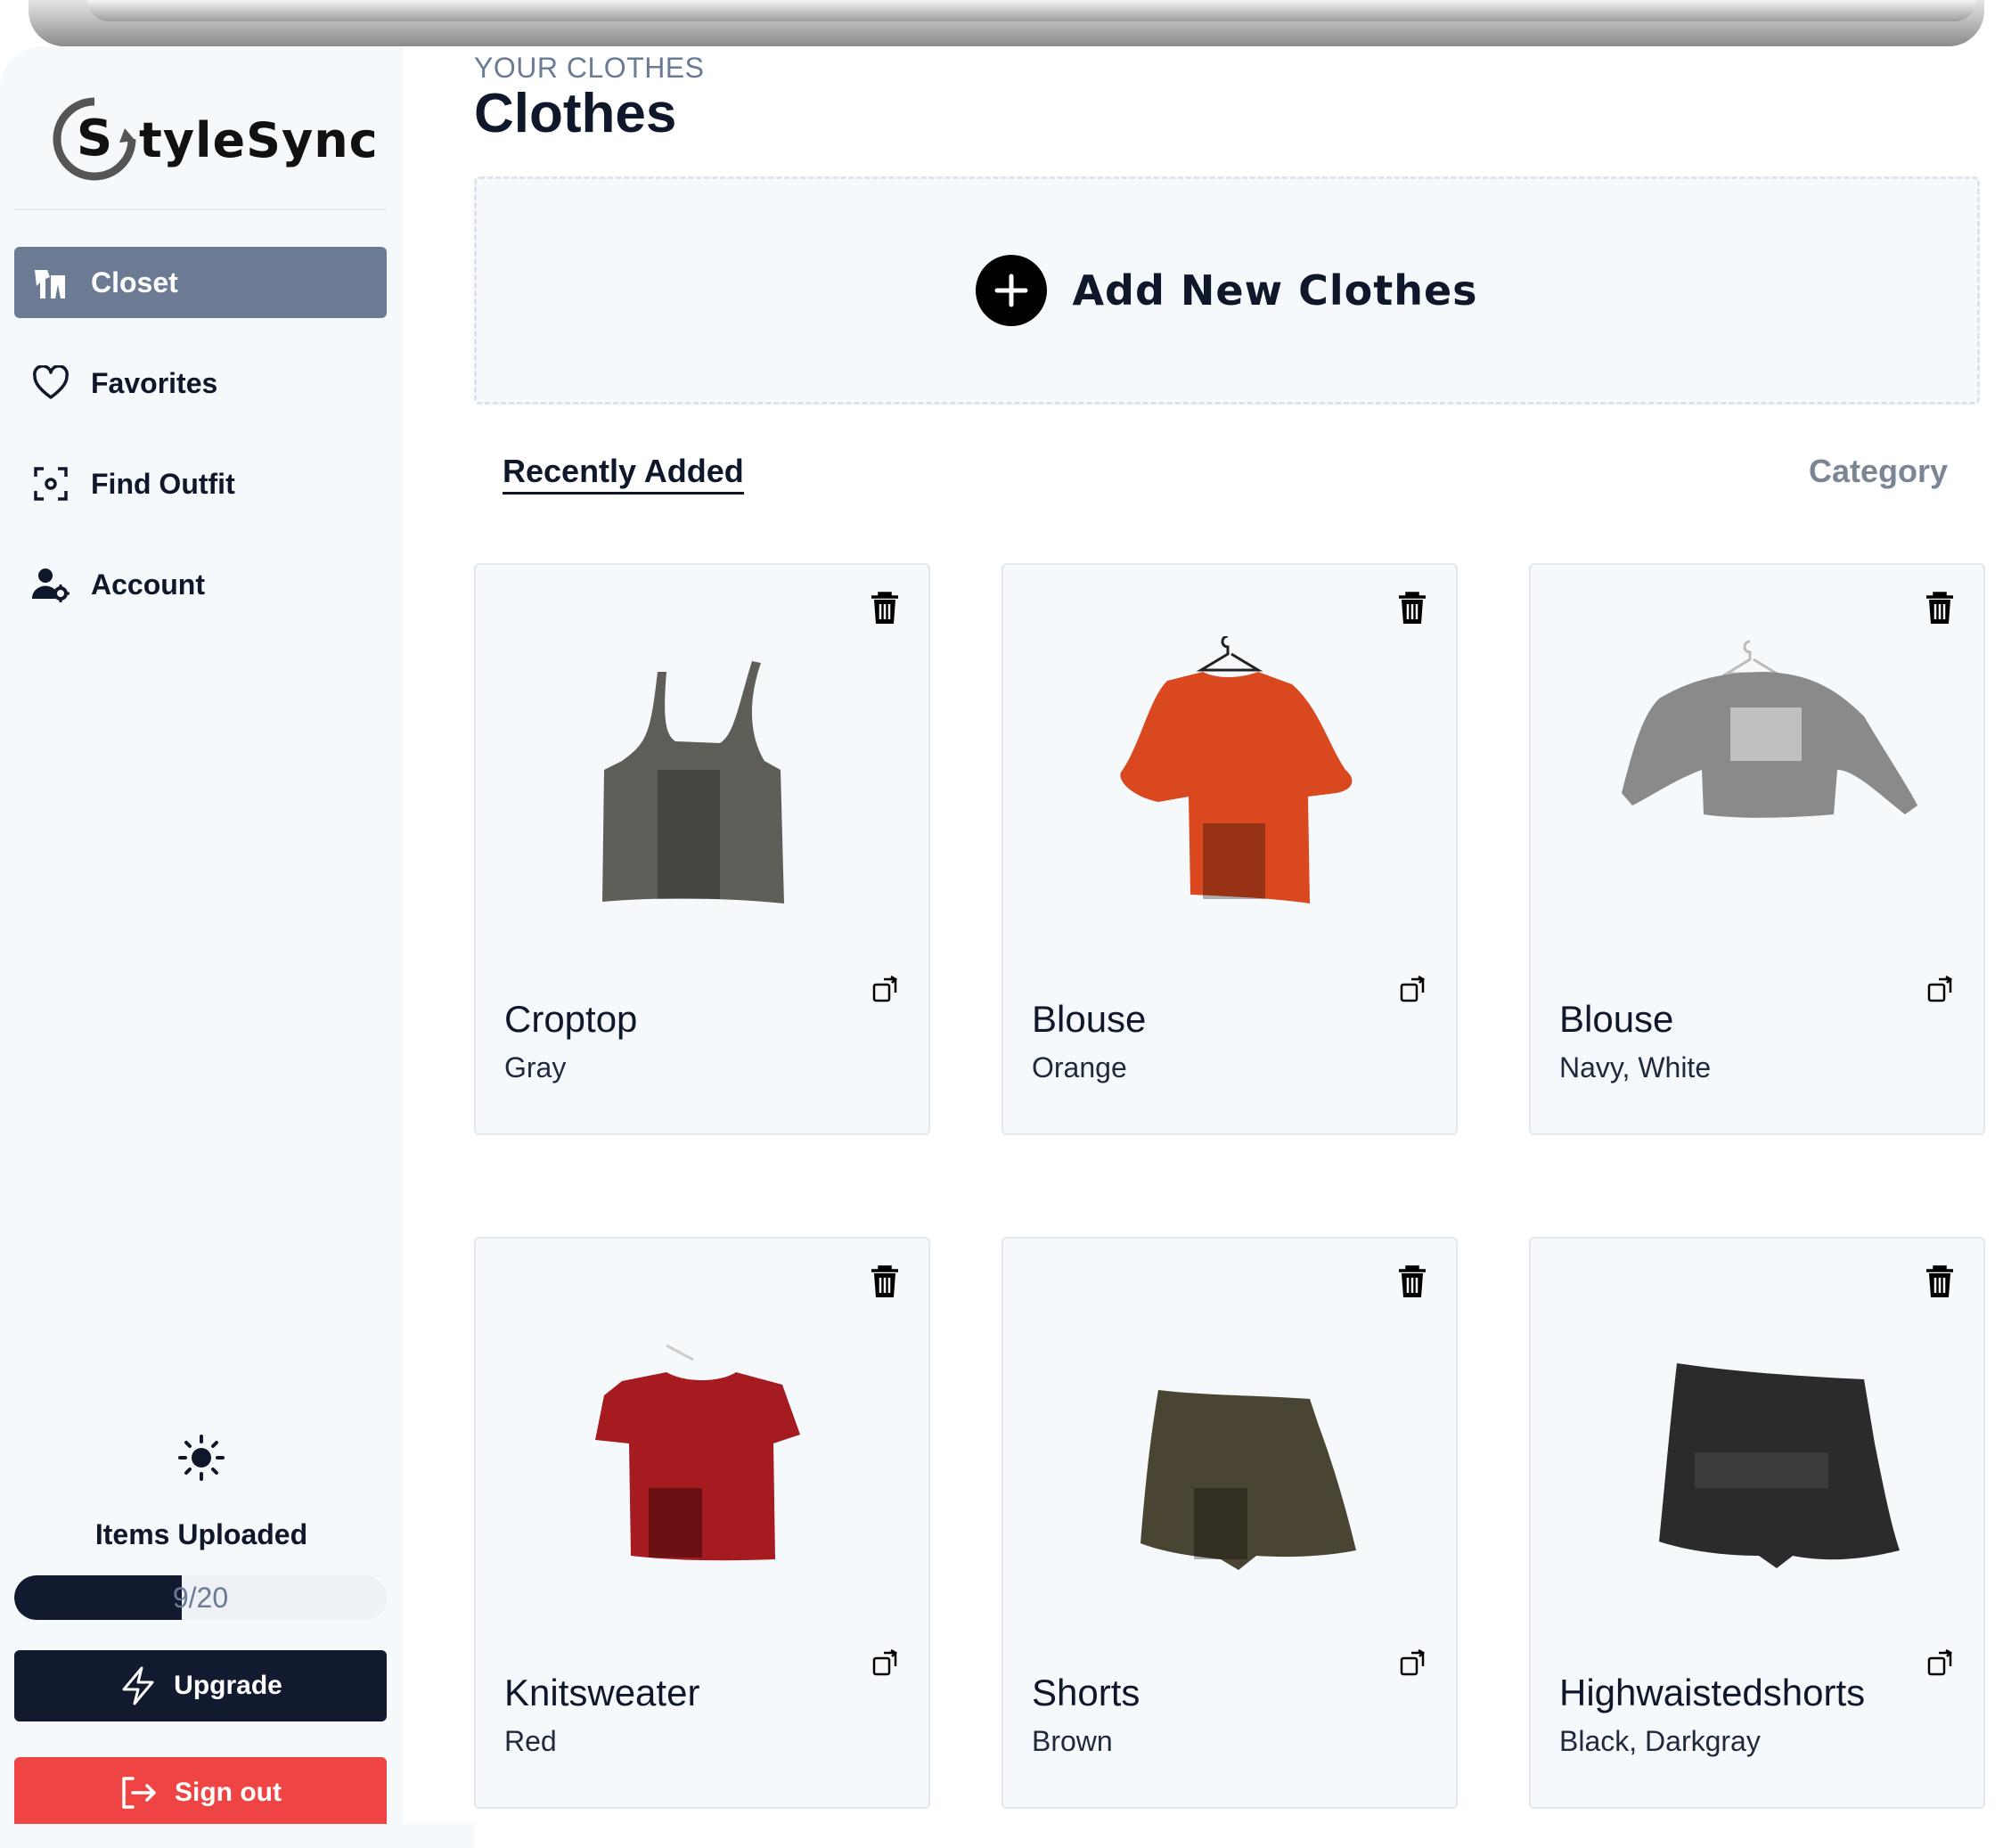 This screenshot has width=2003, height=1848. What do you see at coordinates (531, 1741) in the screenshot?
I see `clothing-color: Red` at bounding box center [531, 1741].